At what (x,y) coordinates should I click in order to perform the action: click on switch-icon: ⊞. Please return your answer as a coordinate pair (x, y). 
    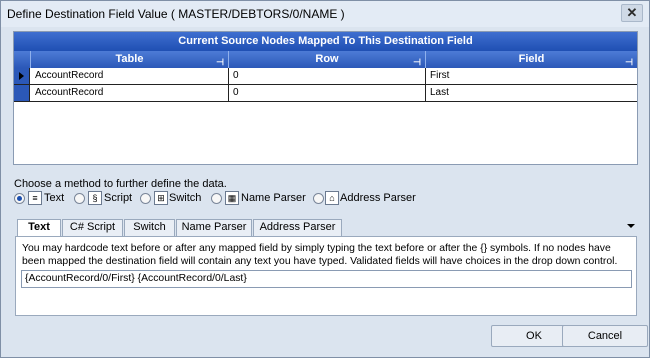
    Looking at the image, I should click on (161, 198).